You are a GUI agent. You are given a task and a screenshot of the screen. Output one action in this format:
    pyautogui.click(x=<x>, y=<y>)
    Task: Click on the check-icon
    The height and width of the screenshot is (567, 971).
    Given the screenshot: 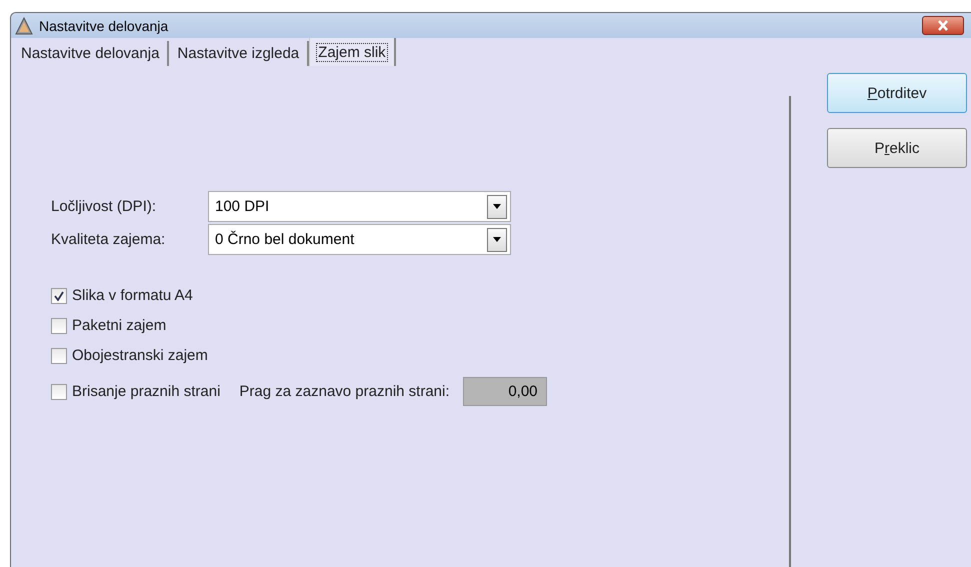 What is the action you would take?
    pyautogui.click(x=59, y=295)
    